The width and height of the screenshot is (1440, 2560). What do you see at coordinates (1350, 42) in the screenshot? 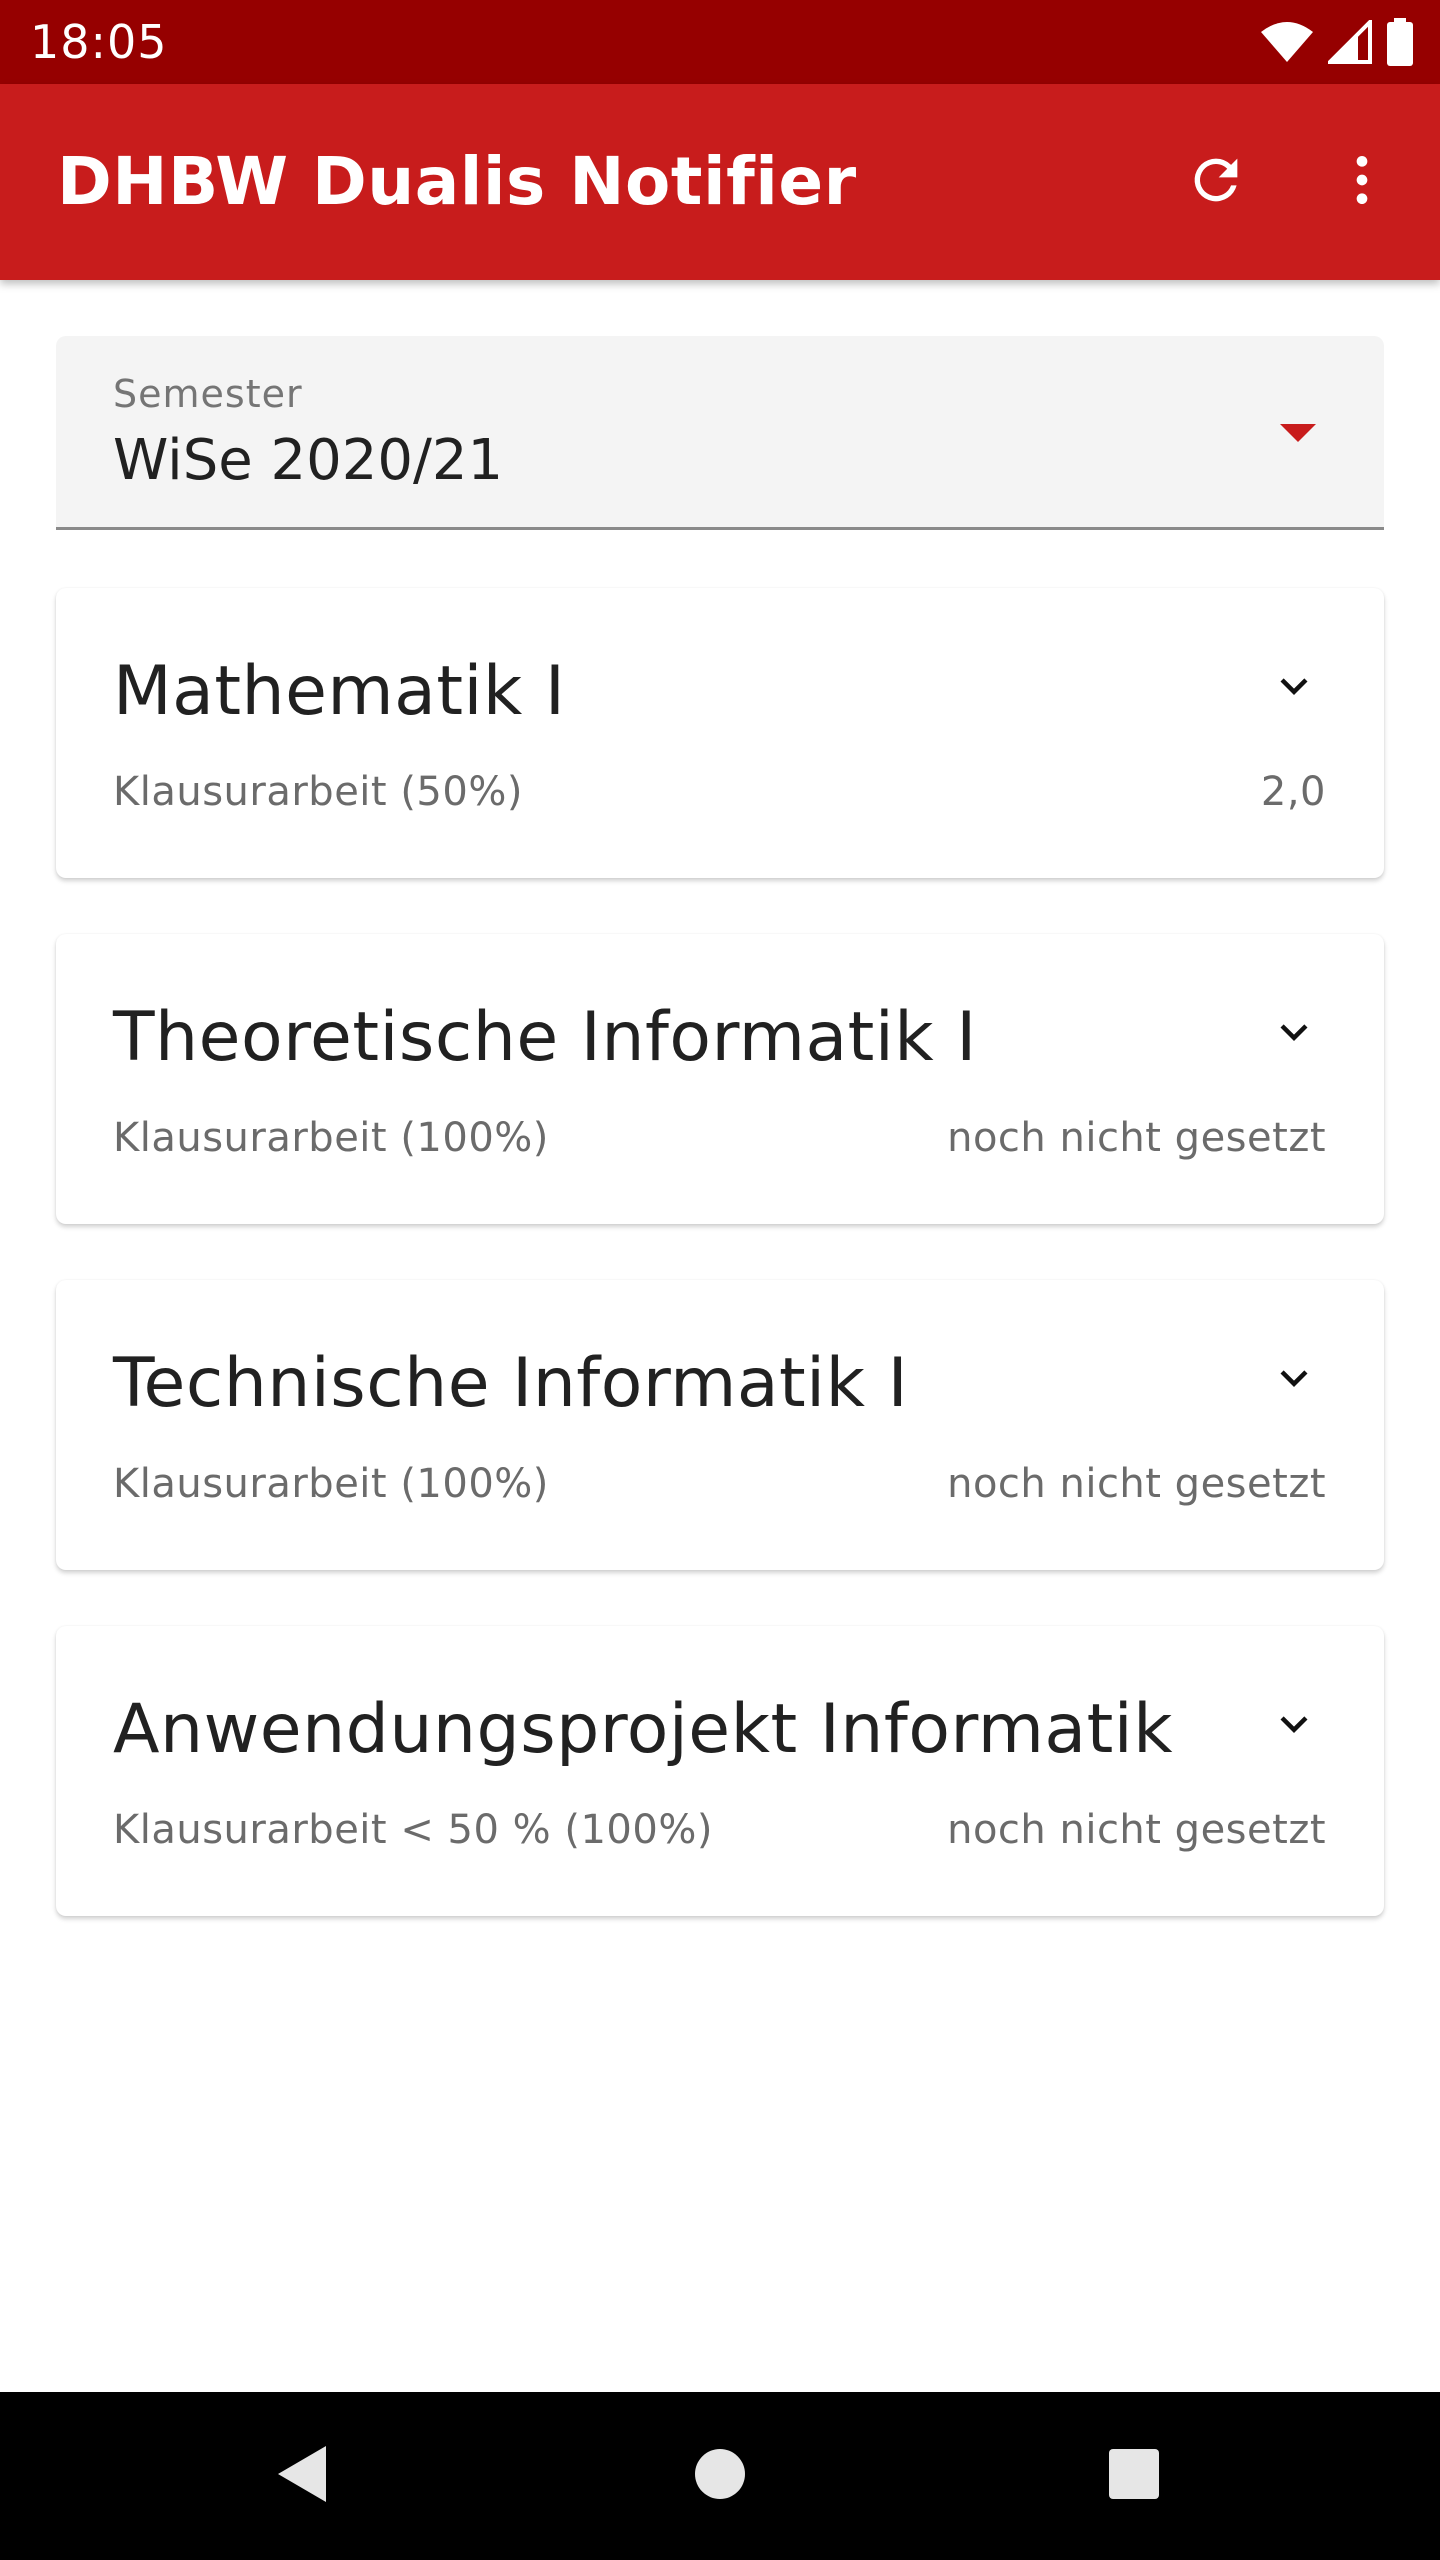
I see `cell-signal-icon` at bounding box center [1350, 42].